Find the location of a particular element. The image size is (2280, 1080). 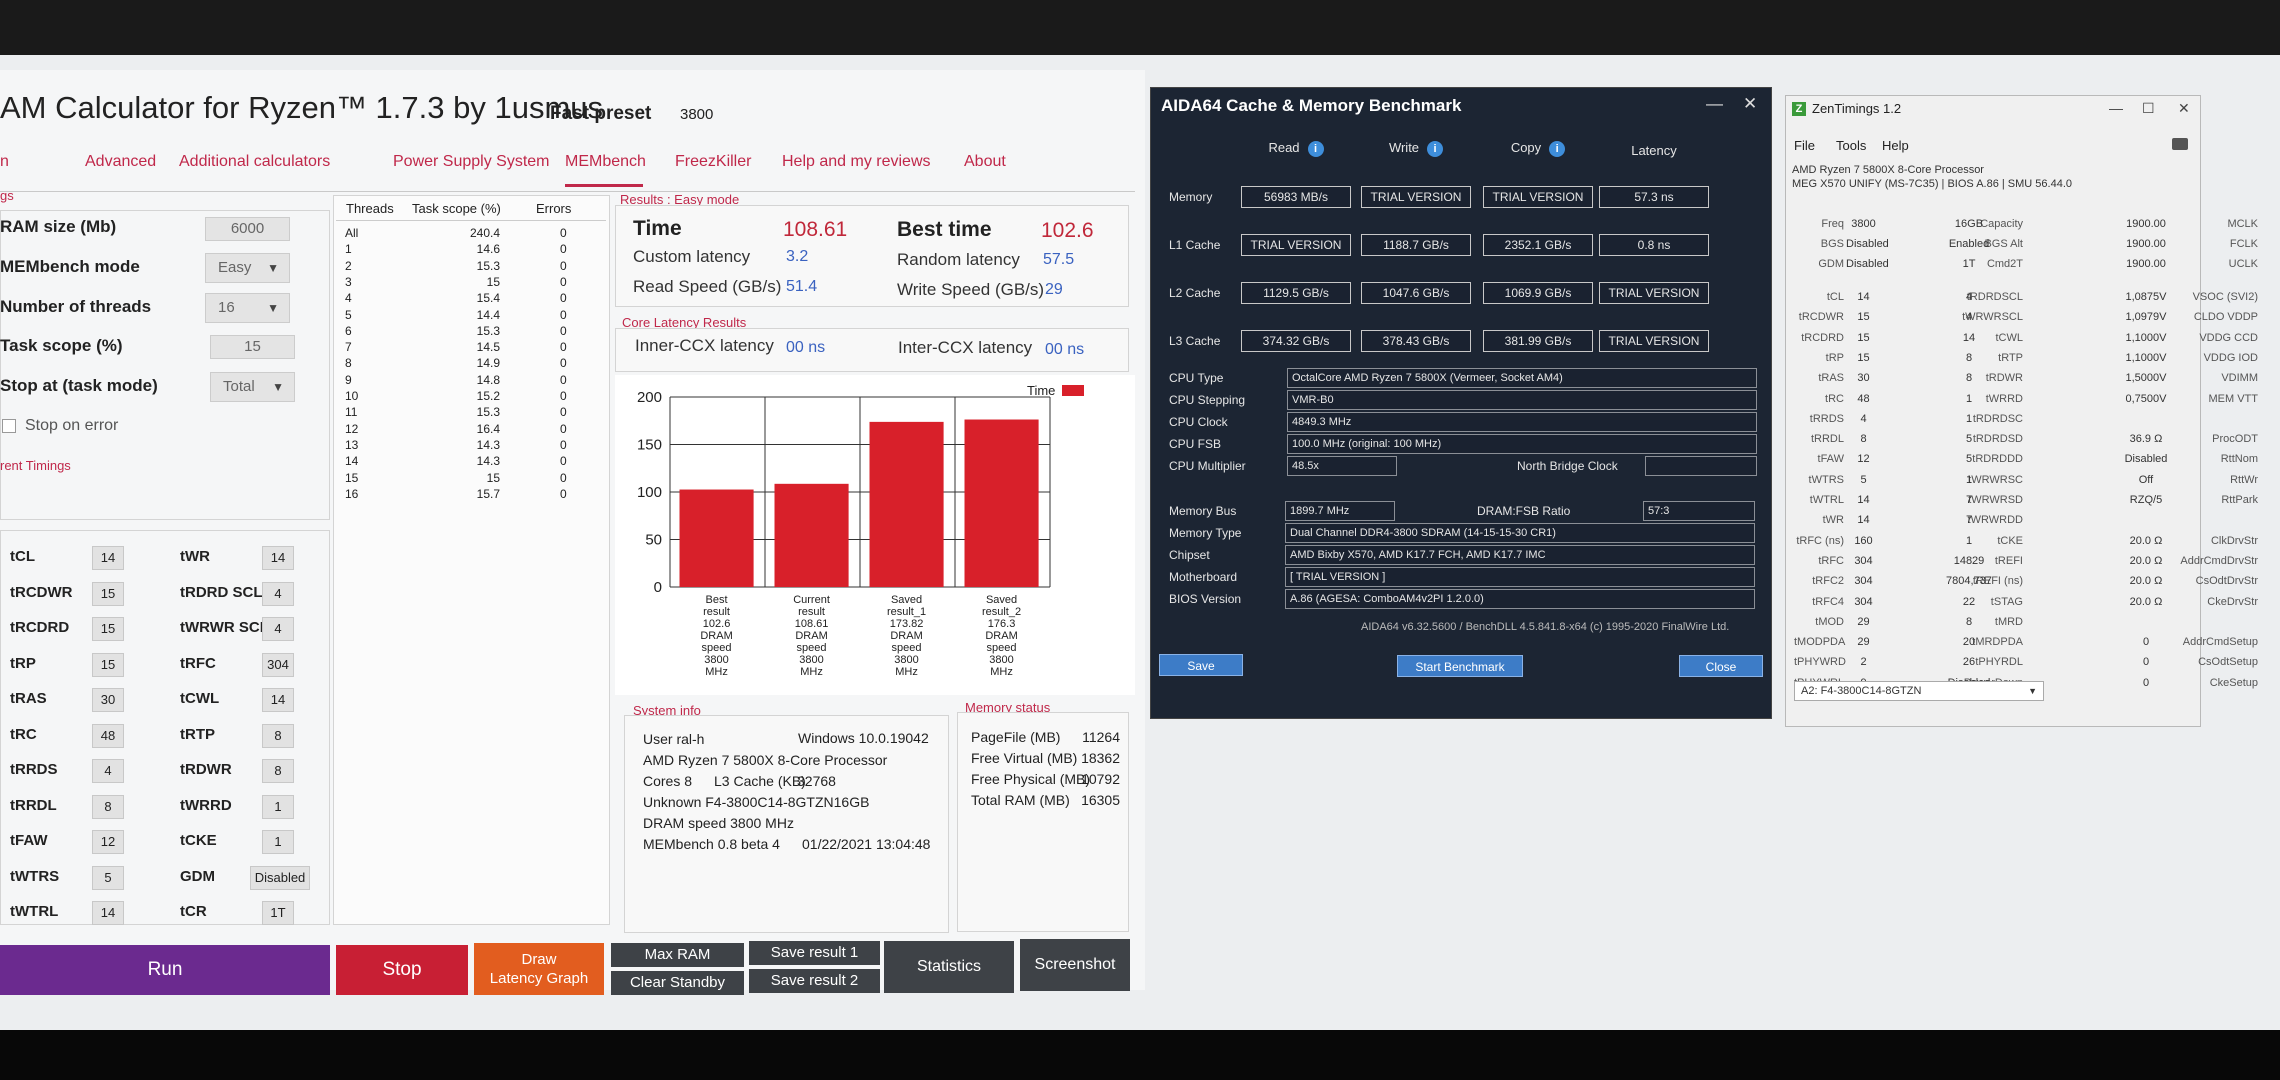

thread-id: 7 is located at coordinates (348, 347).